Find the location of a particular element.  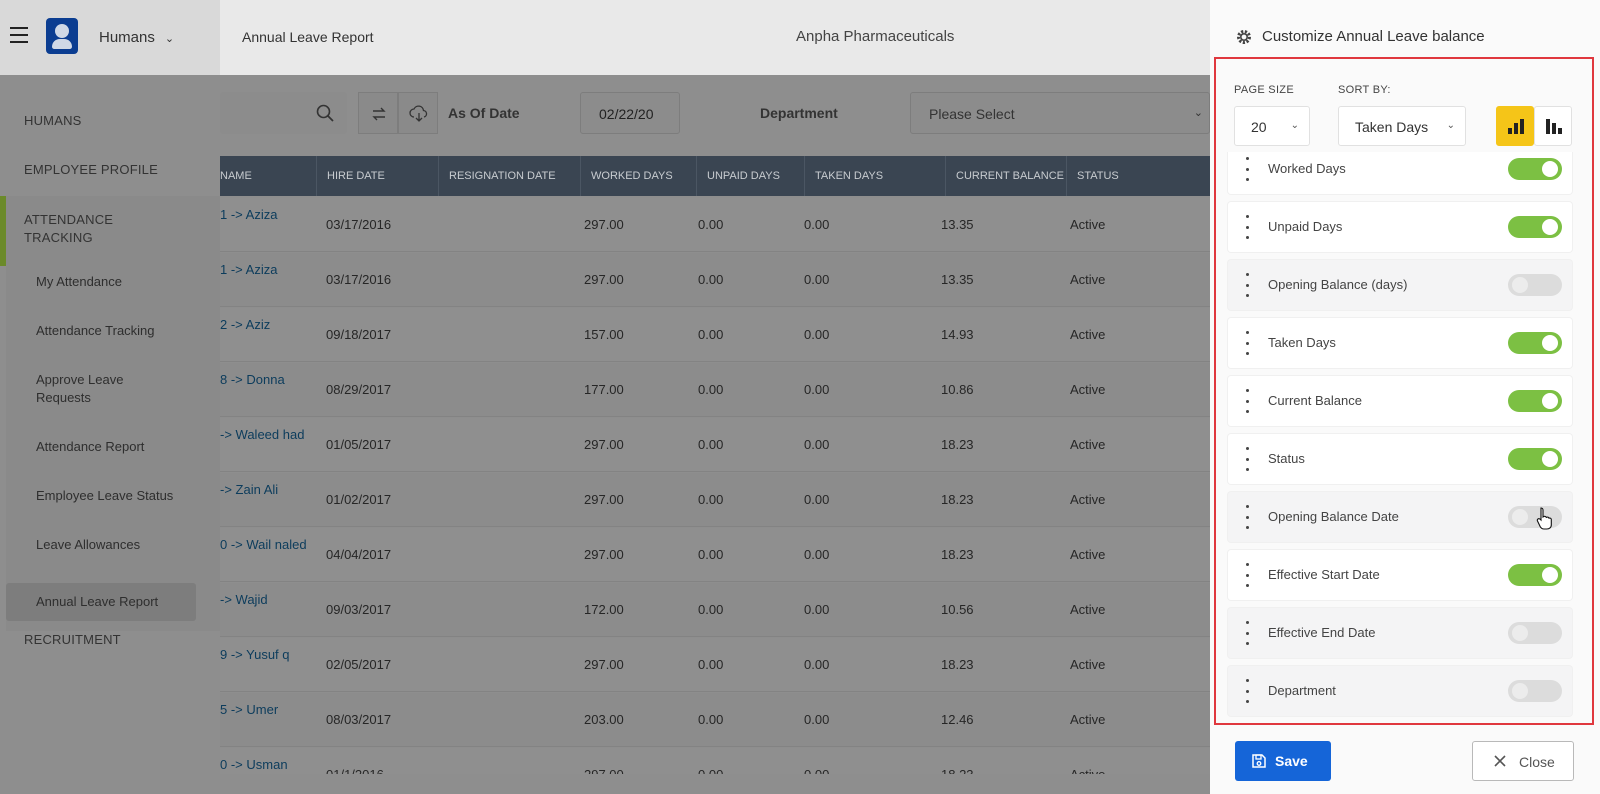

search-input is located at coordinates (283, 113).